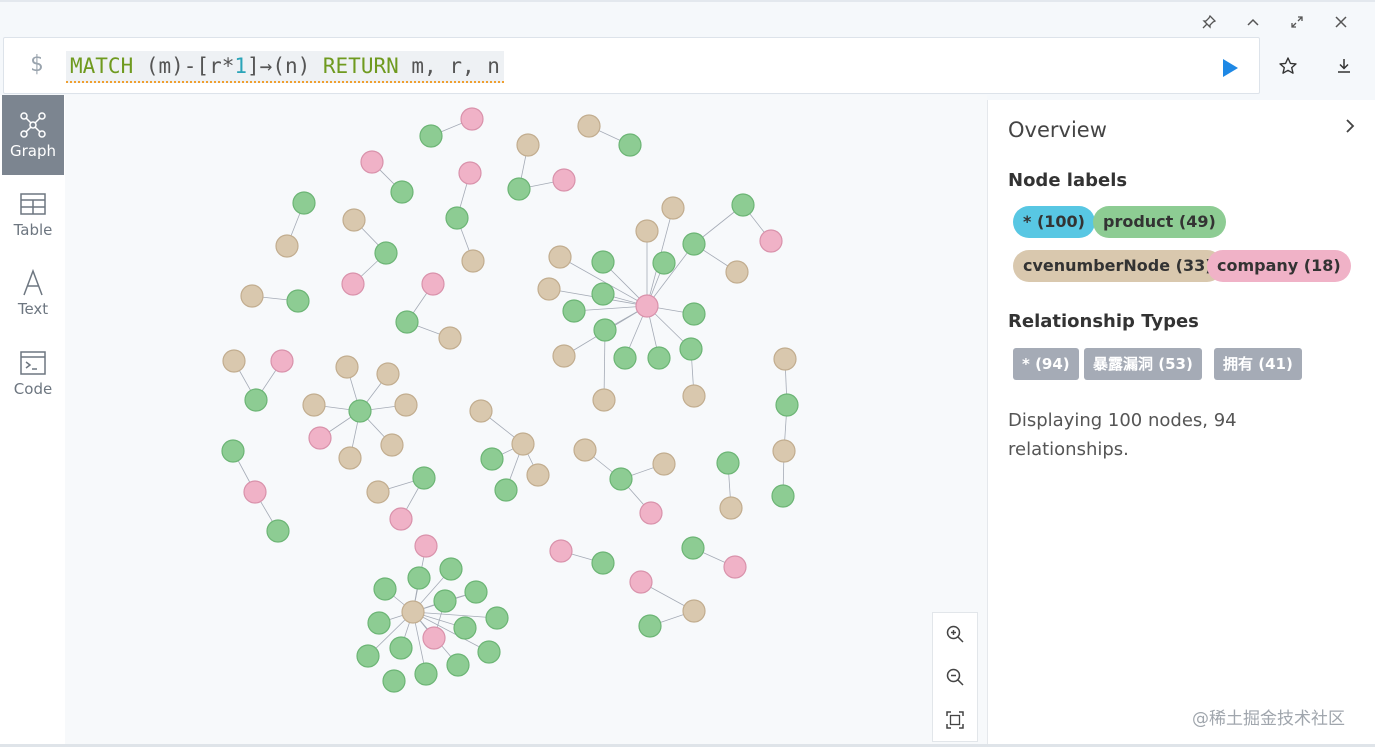  Describe the element at coordinates (33, 135) in the screenshot. I see `sidebar-item-graph: Graph` at that location.